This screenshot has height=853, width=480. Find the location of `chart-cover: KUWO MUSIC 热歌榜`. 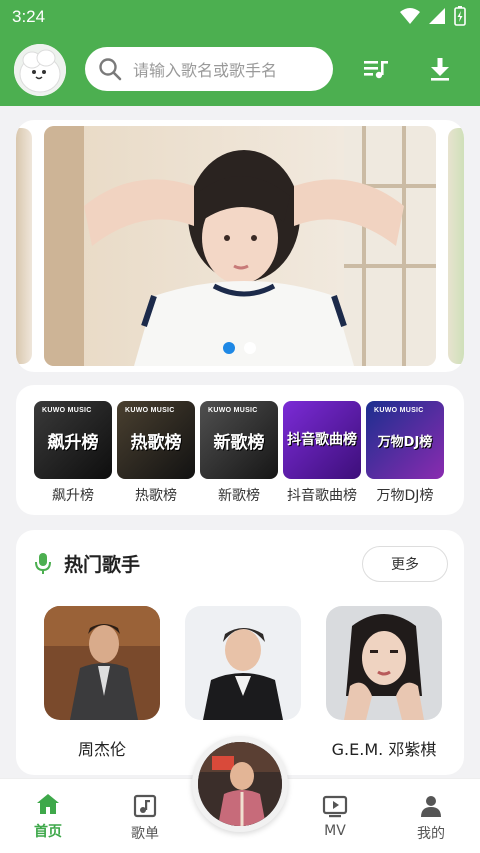

chart-cover: KUWO MUSIC 热歌榜 is located at coordinates (156, 440).